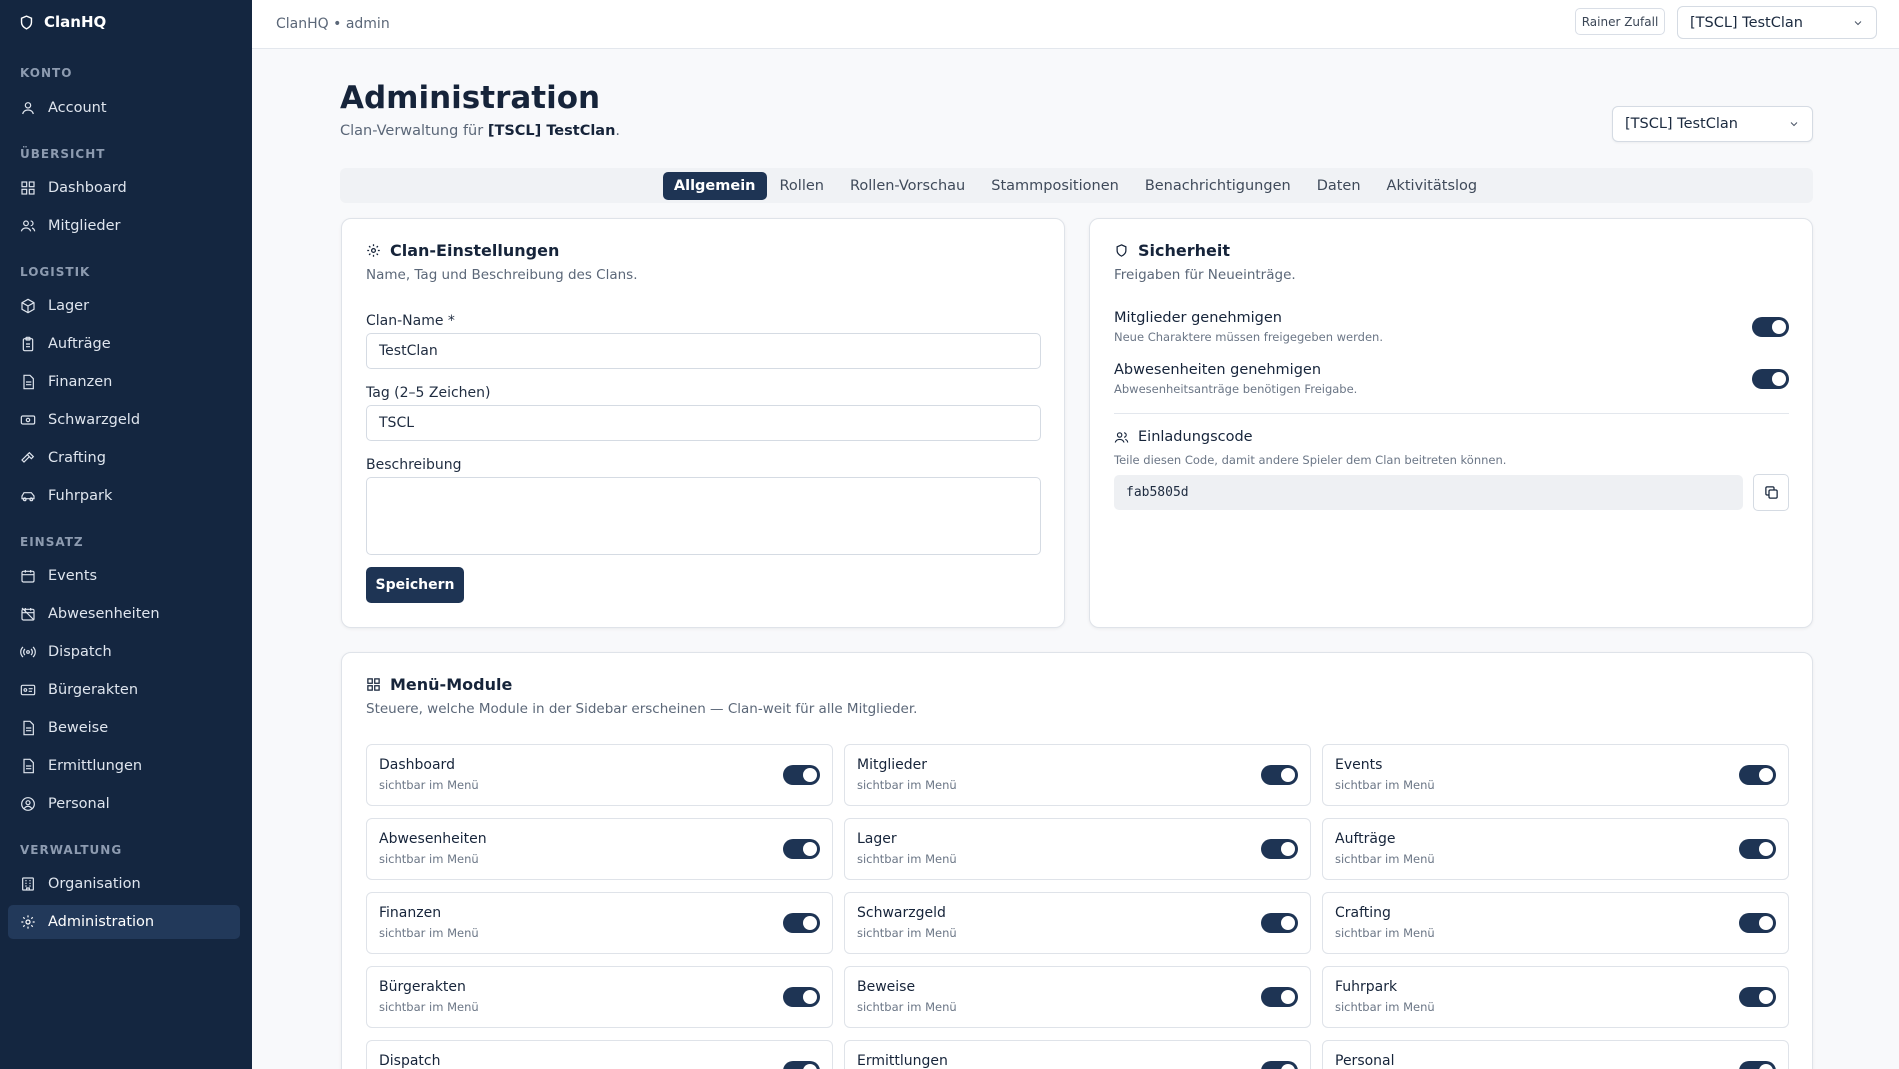  I want to click on user-circle-icon, so click(28, 804).